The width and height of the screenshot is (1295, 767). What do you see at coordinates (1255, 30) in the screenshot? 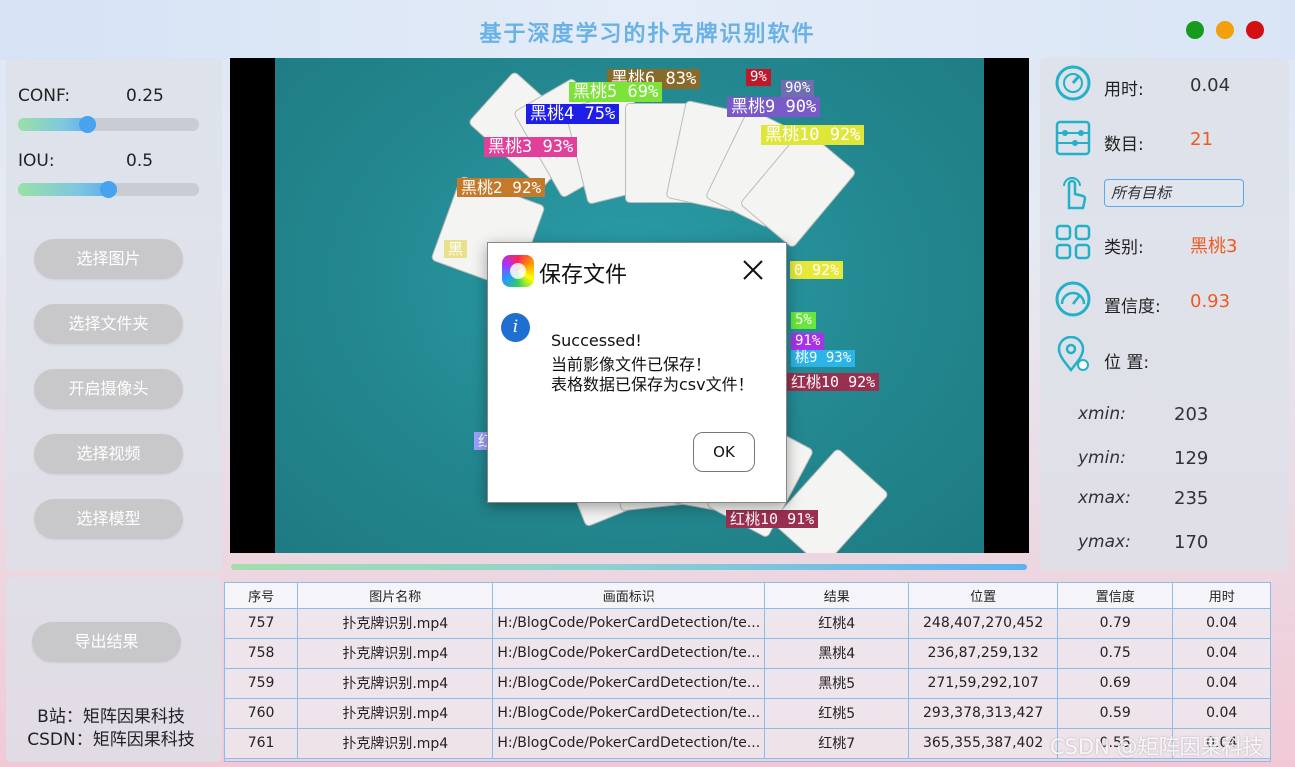
I see `close-button` at bounding box center [1255, 30].